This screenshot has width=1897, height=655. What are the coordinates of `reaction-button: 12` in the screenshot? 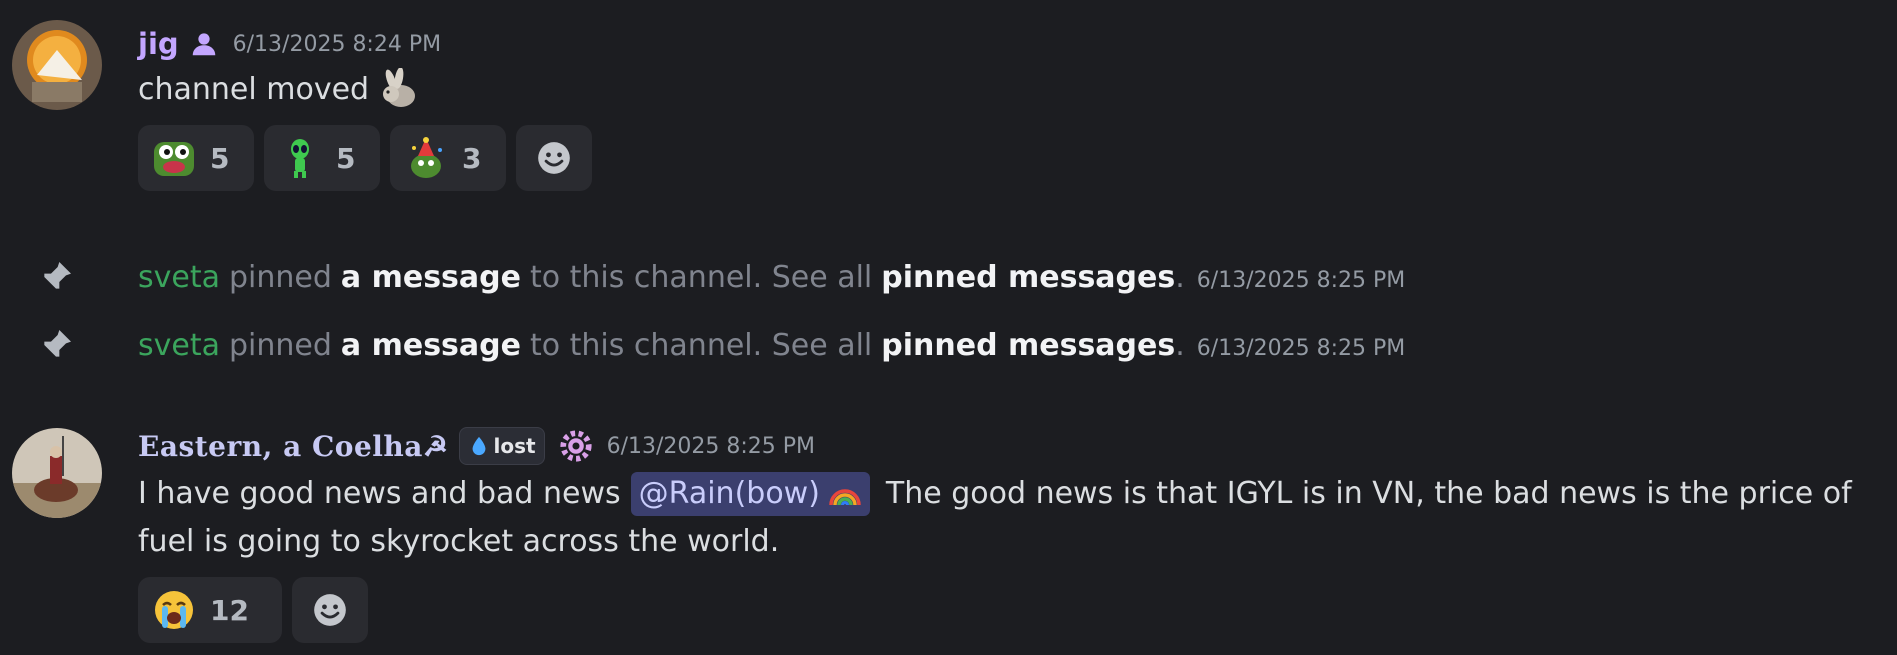 It's located at (210, 610).